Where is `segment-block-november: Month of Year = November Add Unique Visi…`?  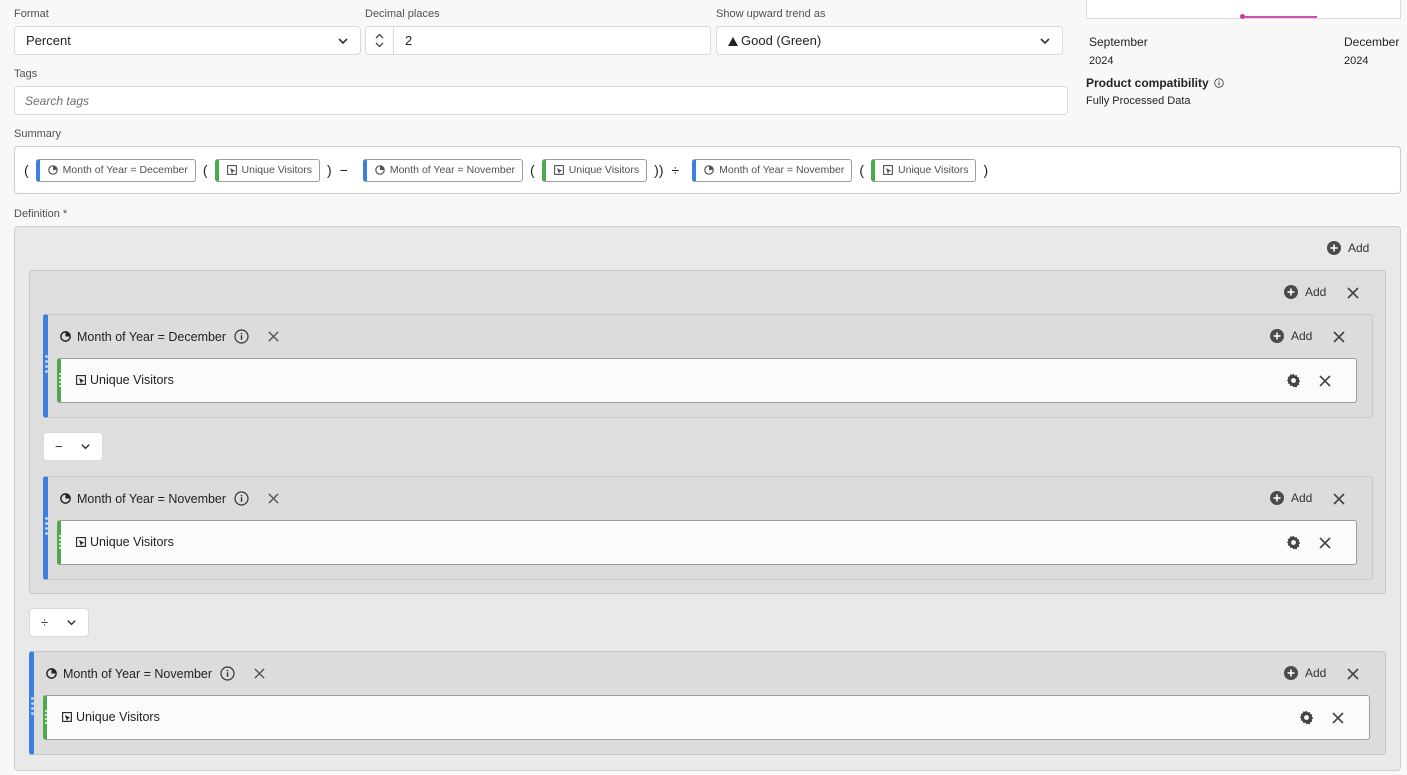
segment-block-november: Month of Year = November Add Unique Visi… is located at coordinates (708, 528).